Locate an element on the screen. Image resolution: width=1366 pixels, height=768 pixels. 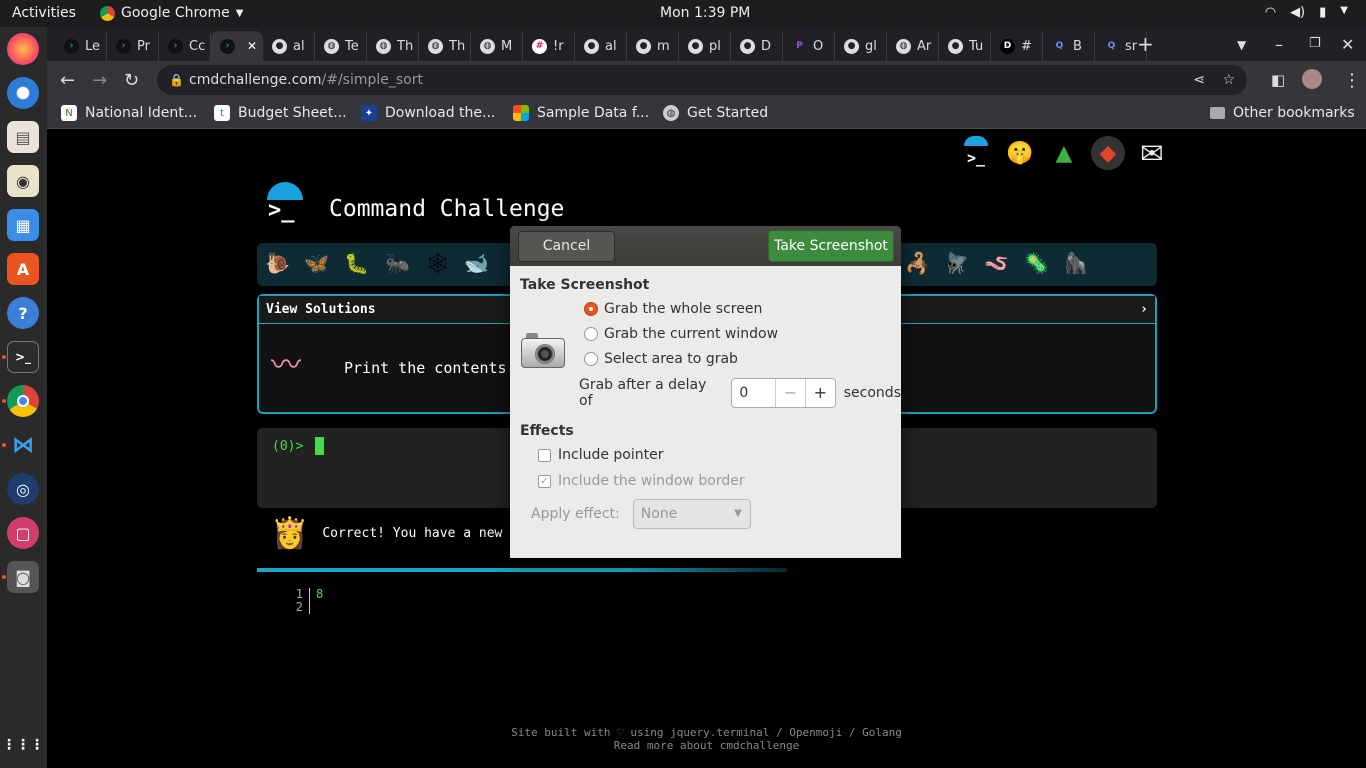
show-applications-icon: ⋮⋮⋮ is located at coordinates (23, 745).